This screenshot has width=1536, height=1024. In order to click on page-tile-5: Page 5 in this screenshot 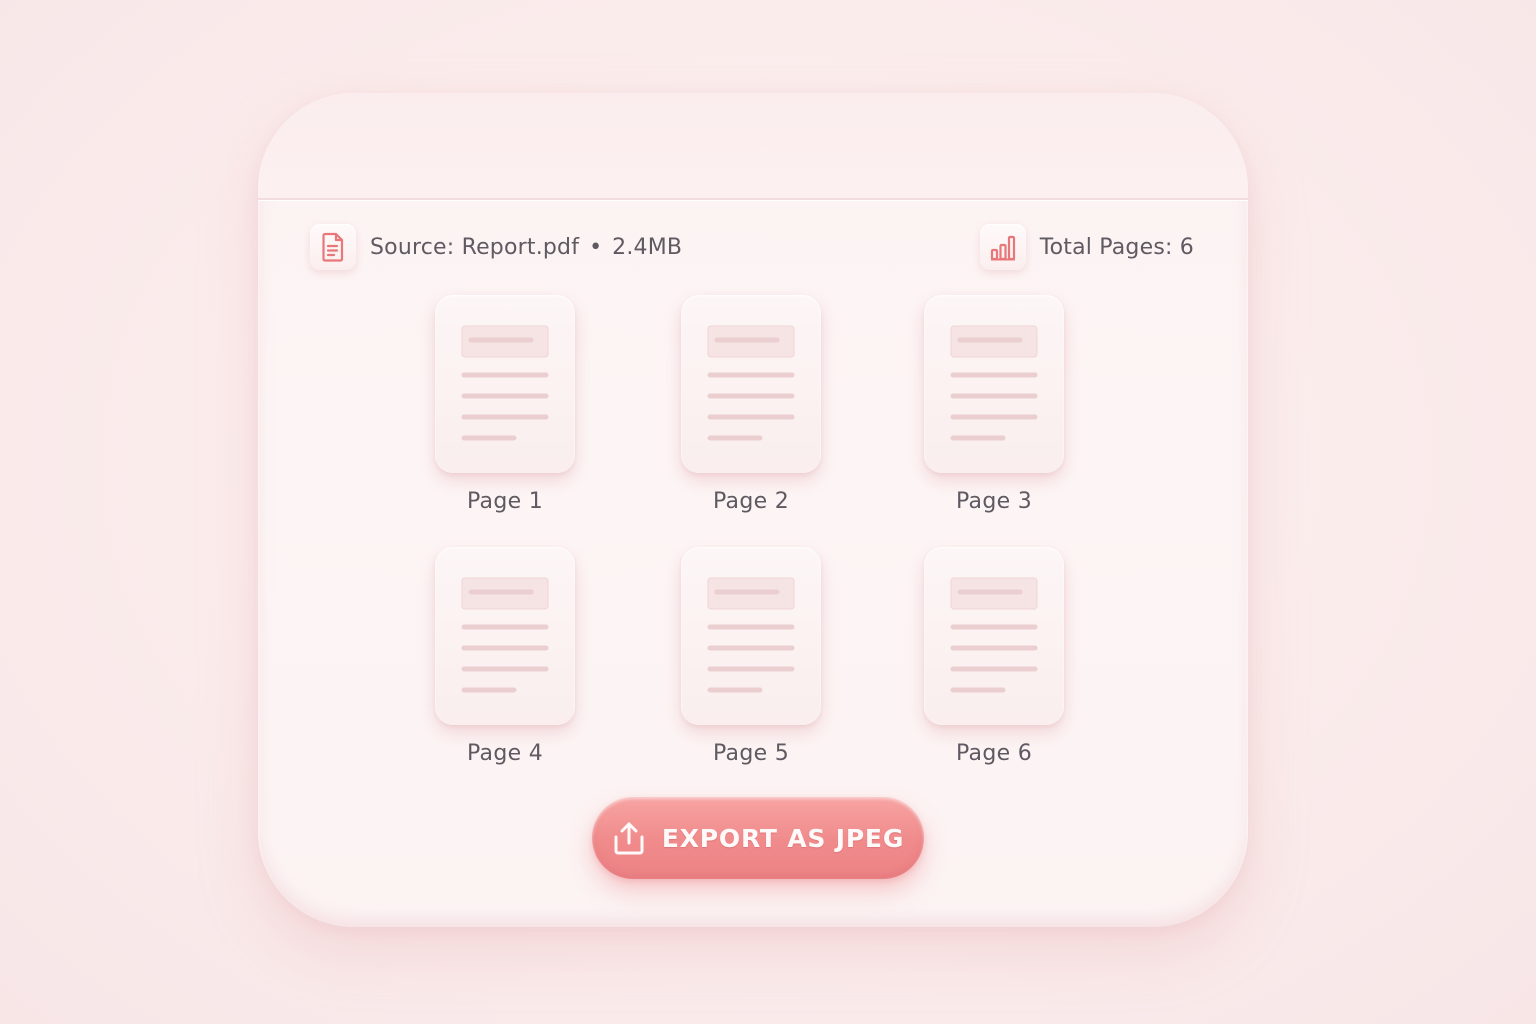, I will do `click(751, 656)`.